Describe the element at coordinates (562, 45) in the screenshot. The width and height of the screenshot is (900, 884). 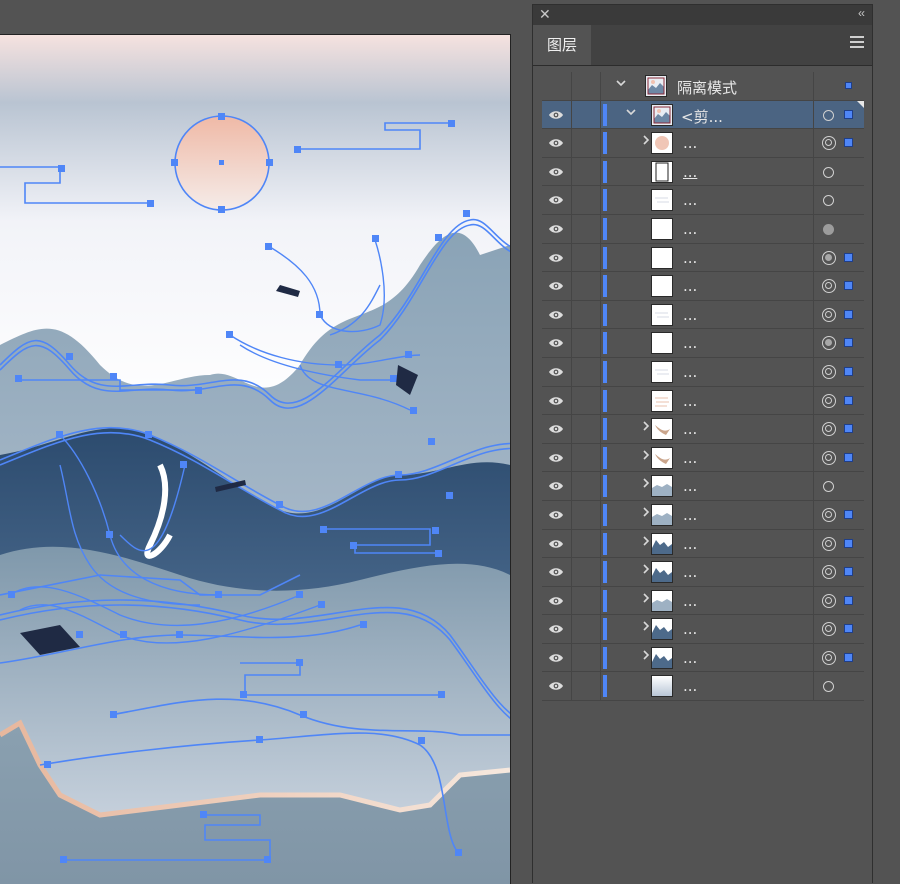
I see `tab-layers: 图层` at that location.